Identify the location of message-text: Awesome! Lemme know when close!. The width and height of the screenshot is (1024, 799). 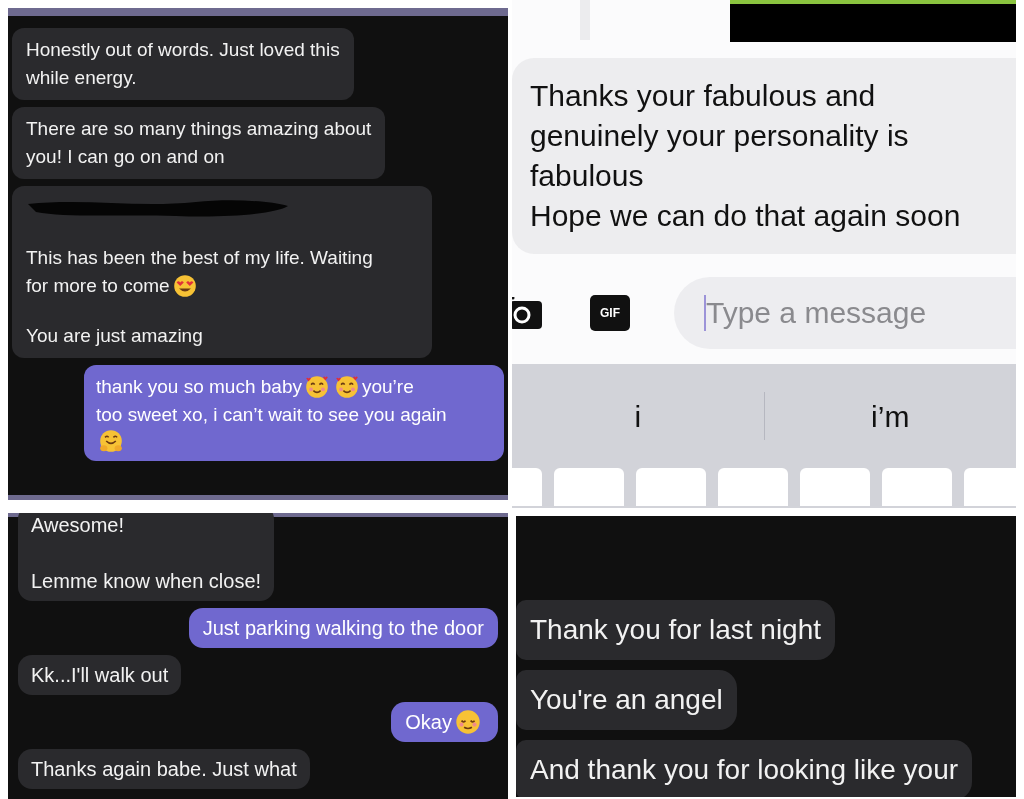
(146, 553).